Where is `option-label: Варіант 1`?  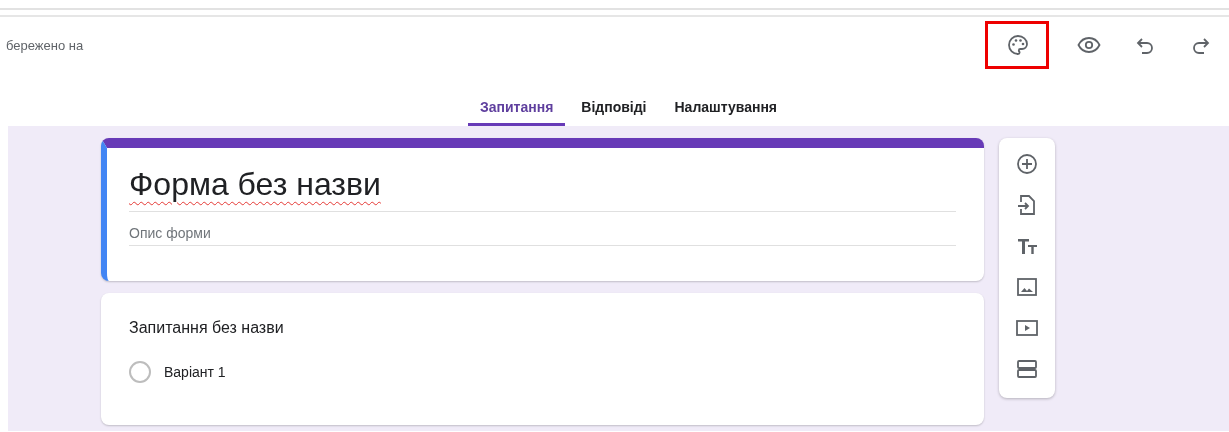 option-label: Варіант 1 is located at coordinates (195, 372).